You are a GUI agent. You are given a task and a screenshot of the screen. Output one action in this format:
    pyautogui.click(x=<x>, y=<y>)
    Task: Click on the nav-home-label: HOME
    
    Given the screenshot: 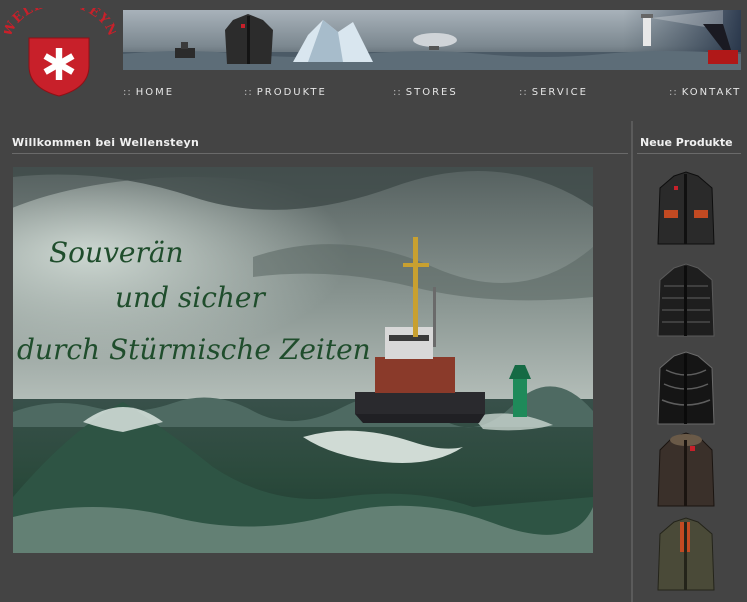 What is the action you would take?
    pyautogui.click(x=155, y=92)
    